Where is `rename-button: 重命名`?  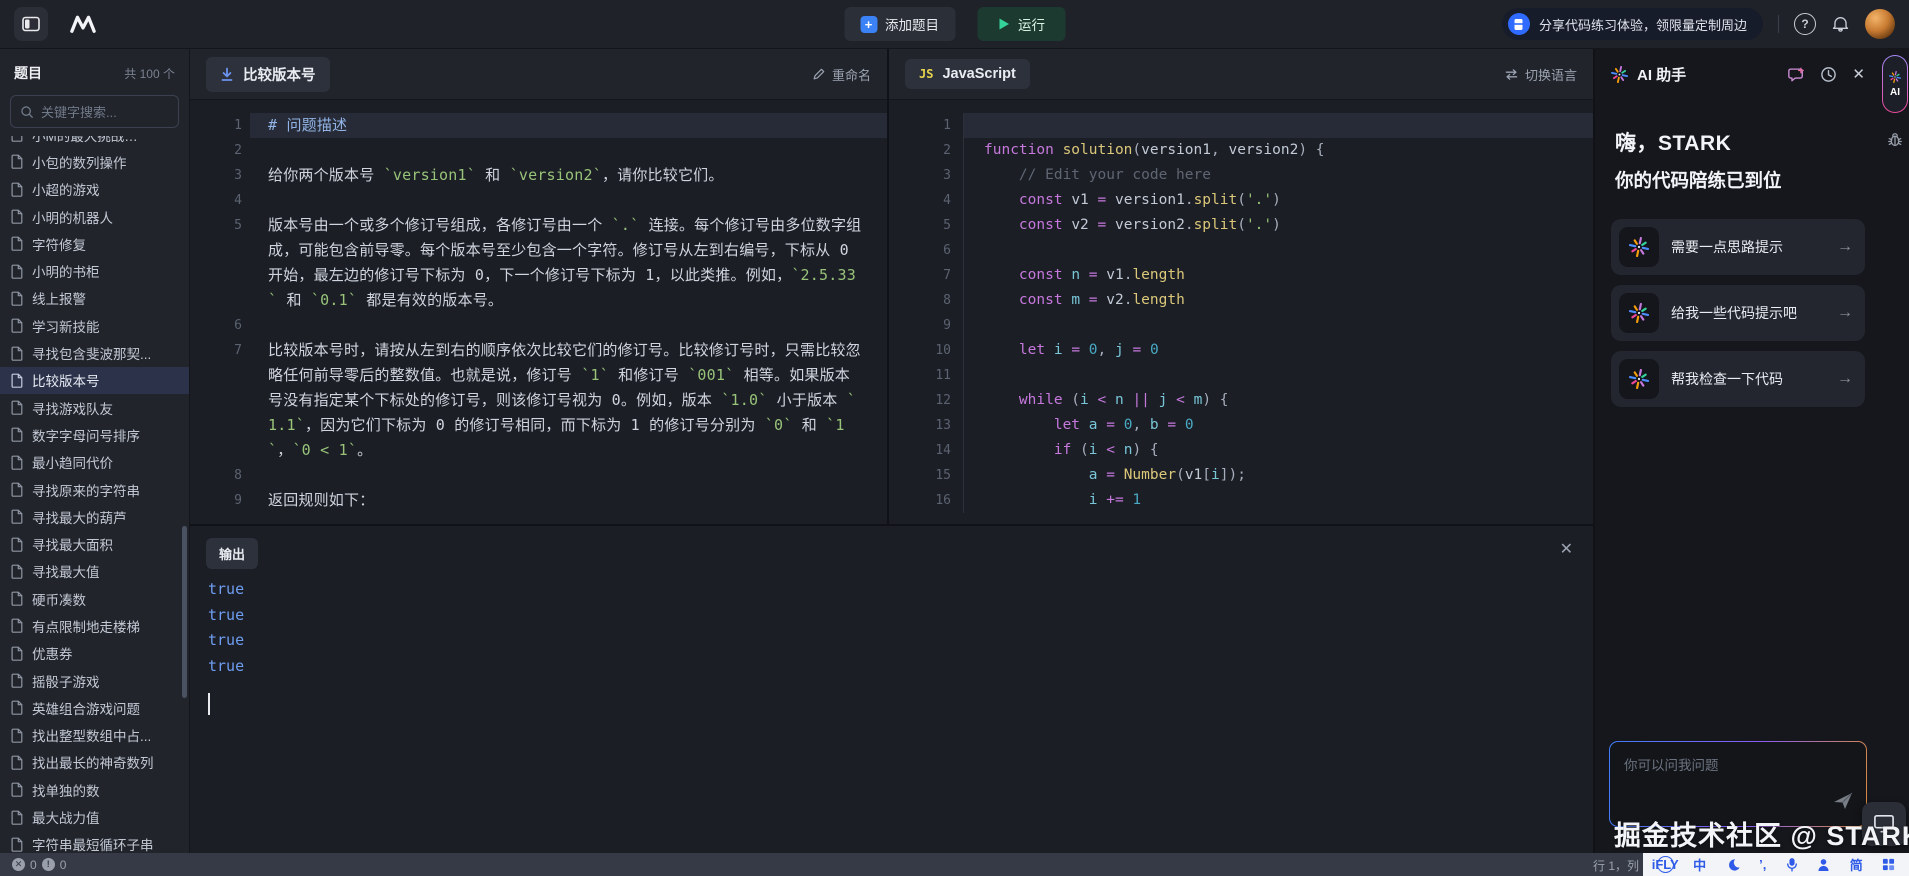 rename-button: 重命名 is located at coordinates (841, 74).